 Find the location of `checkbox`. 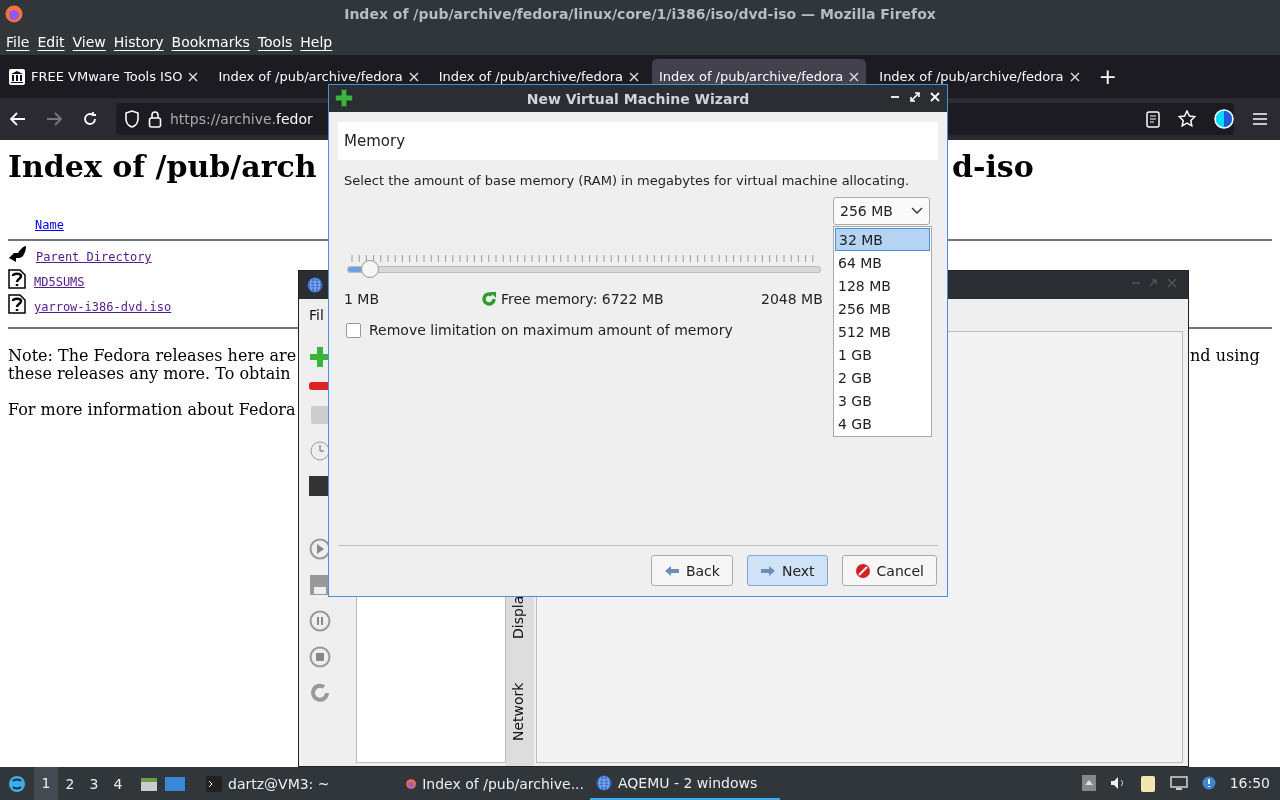

checkbox is located at coordinates (353, 330).